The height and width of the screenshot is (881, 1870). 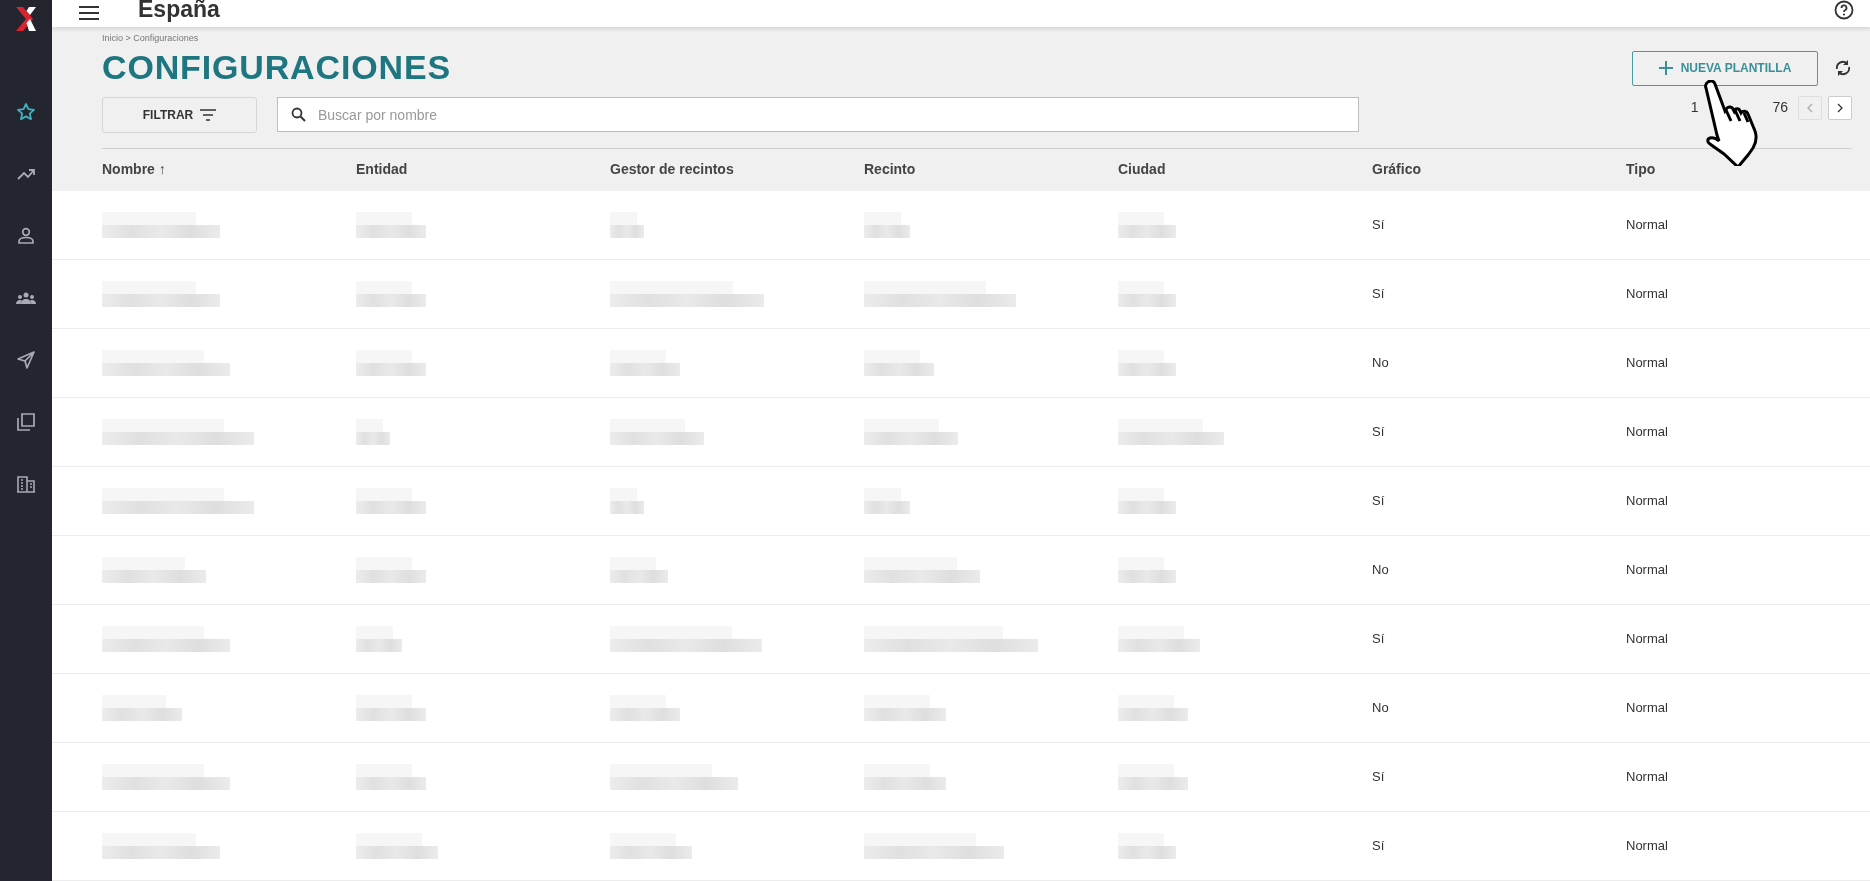 I want to click on search-field: Buscar por nombre, so click(x=818, y=114).